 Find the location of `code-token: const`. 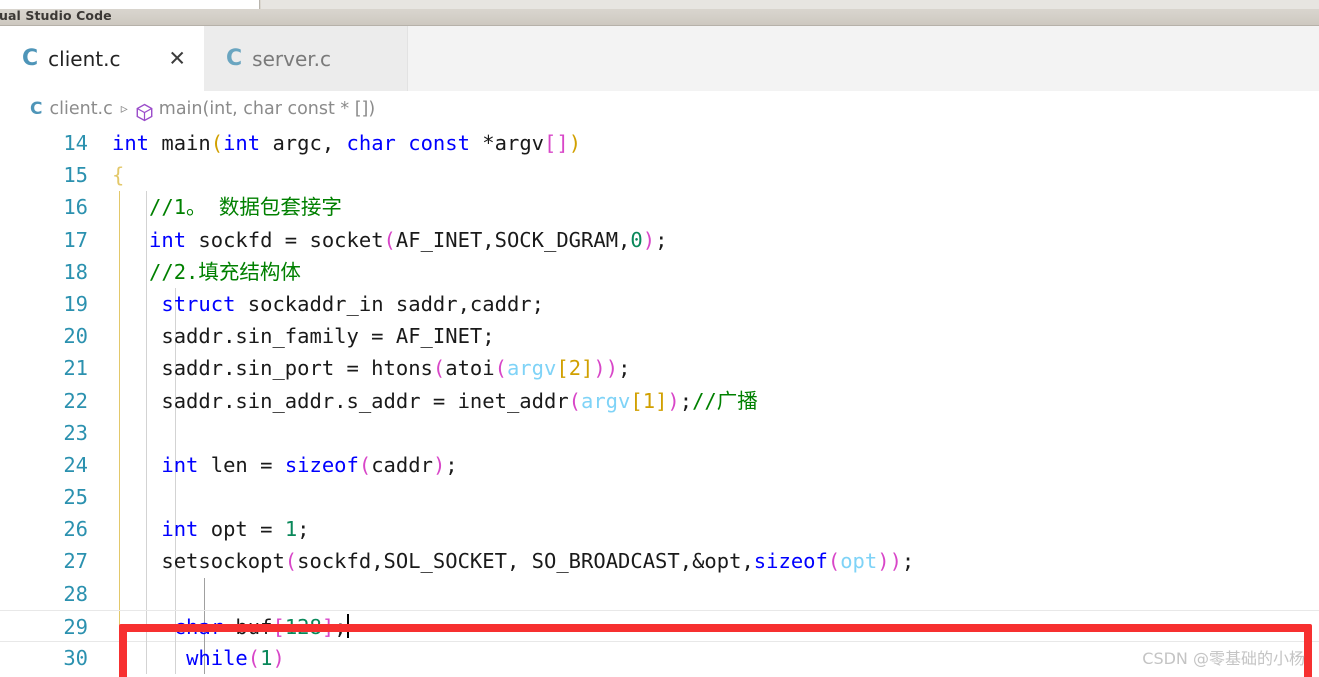

code-token: const is located at coordinates (439, 143).